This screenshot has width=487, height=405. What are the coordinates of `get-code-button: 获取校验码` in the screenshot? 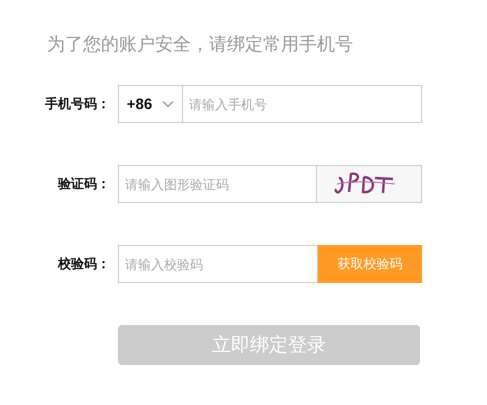 It's located at (370, 264).